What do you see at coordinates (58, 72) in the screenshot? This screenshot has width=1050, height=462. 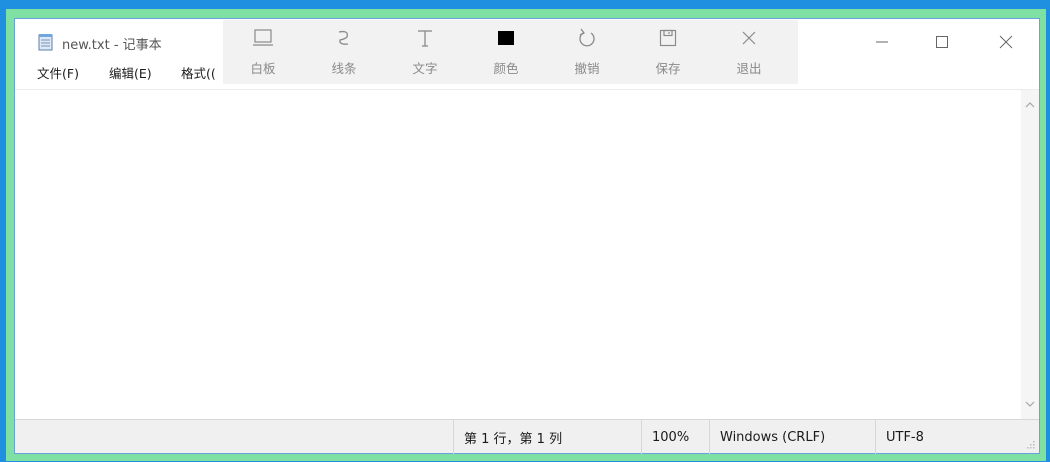 I see `menu-file: 文件(F)` at bounding box center [58, 72].